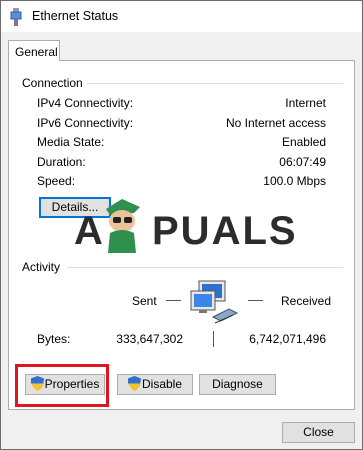  Describe the element at coordinates (56, 181) in the screenshot. I see `speed-label: Speed:` at that location.